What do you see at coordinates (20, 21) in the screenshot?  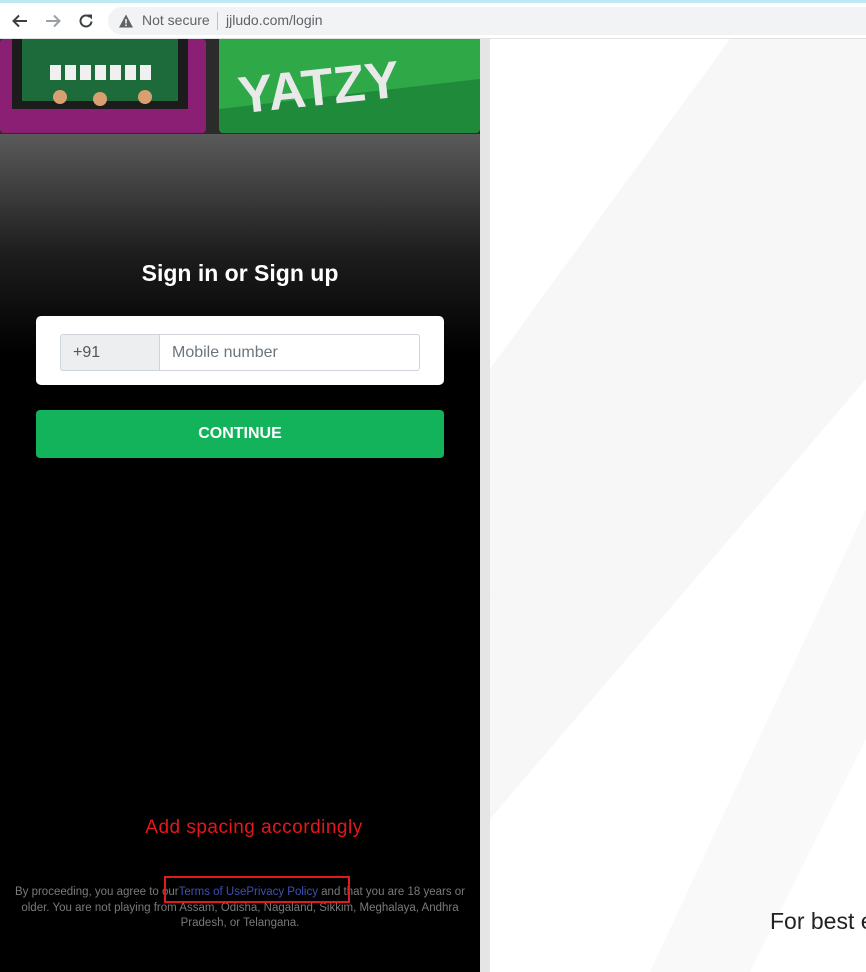 I see `back-arrow-icon` at bounding box center [20, 21].